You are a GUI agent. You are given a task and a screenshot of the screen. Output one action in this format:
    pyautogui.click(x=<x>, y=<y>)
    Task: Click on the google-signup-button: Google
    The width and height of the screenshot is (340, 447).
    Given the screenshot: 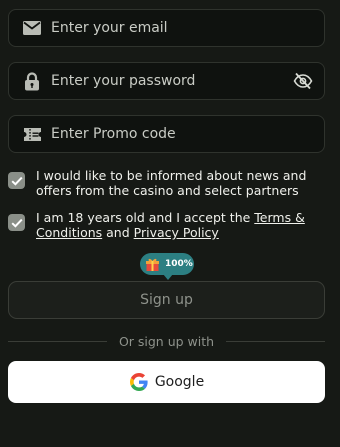 What is the action you would take?
    pyautogui.click(x=166, y=382)
    